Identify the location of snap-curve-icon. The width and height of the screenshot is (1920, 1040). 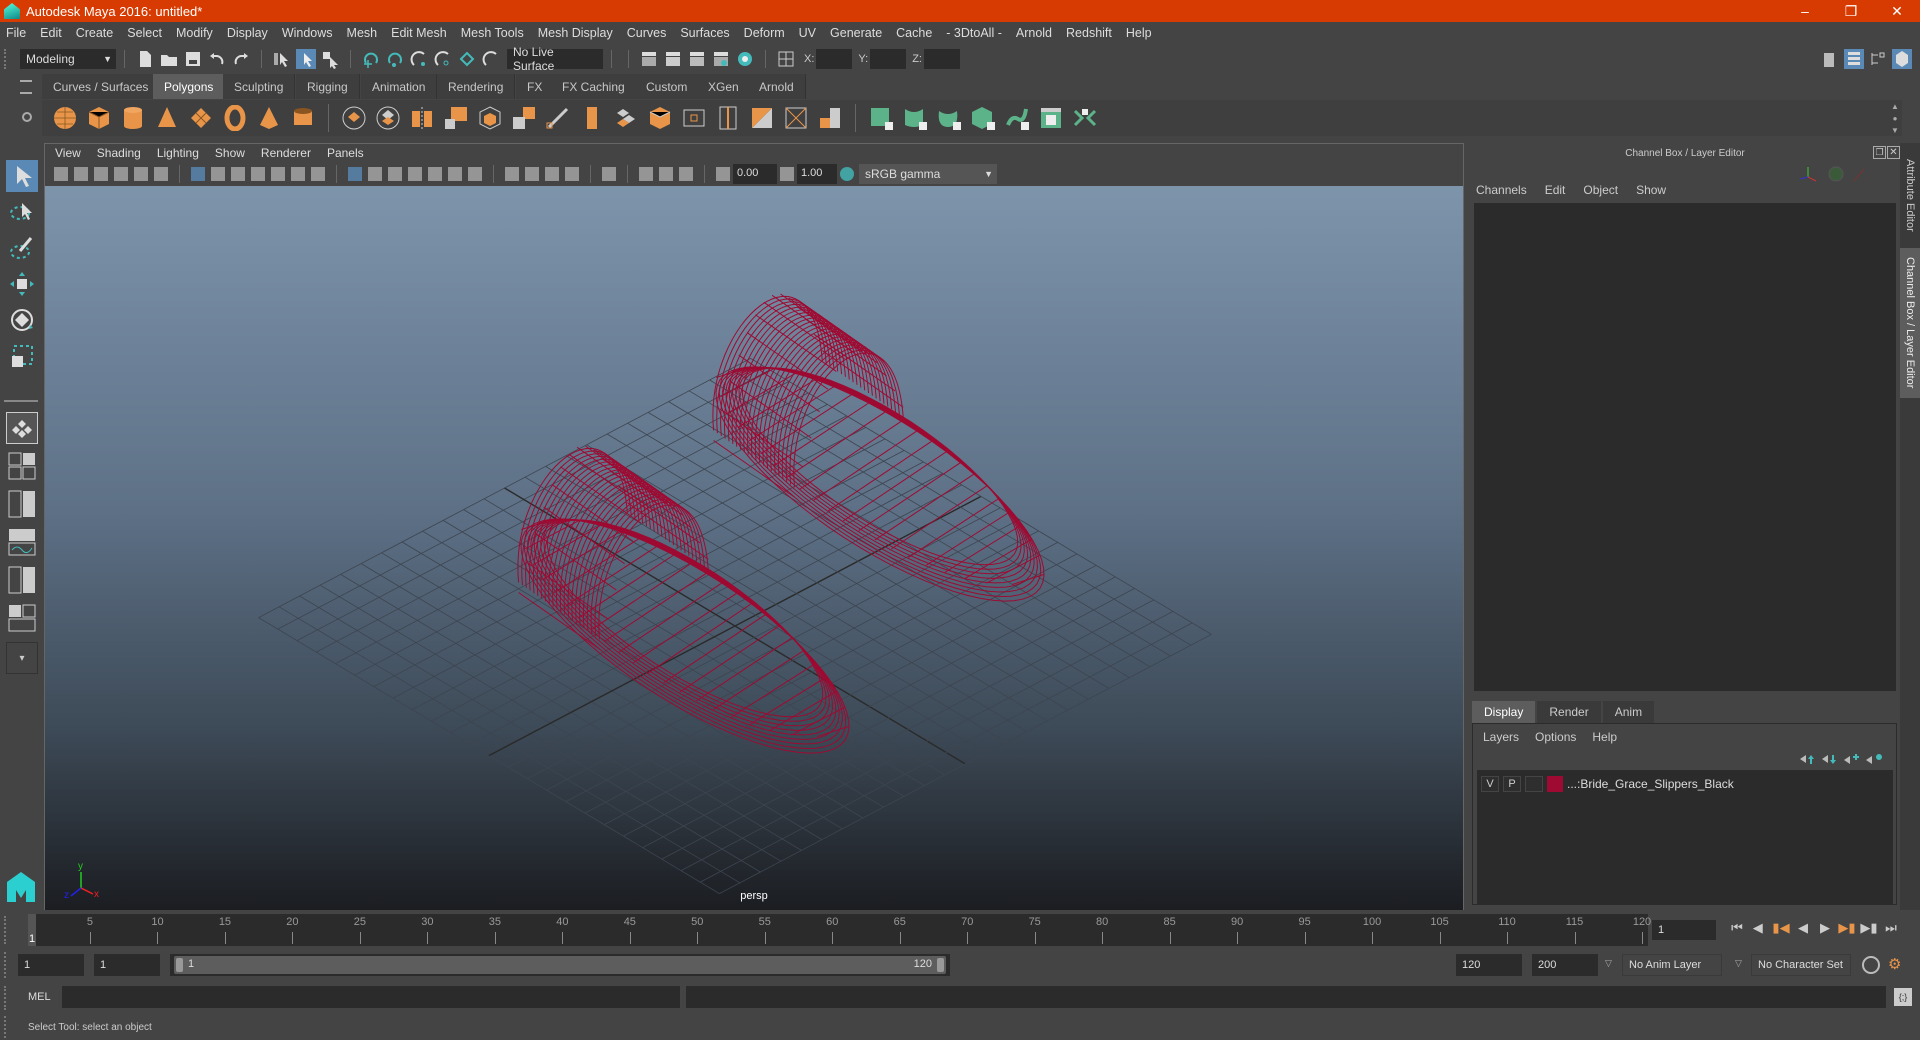
(395, 59).